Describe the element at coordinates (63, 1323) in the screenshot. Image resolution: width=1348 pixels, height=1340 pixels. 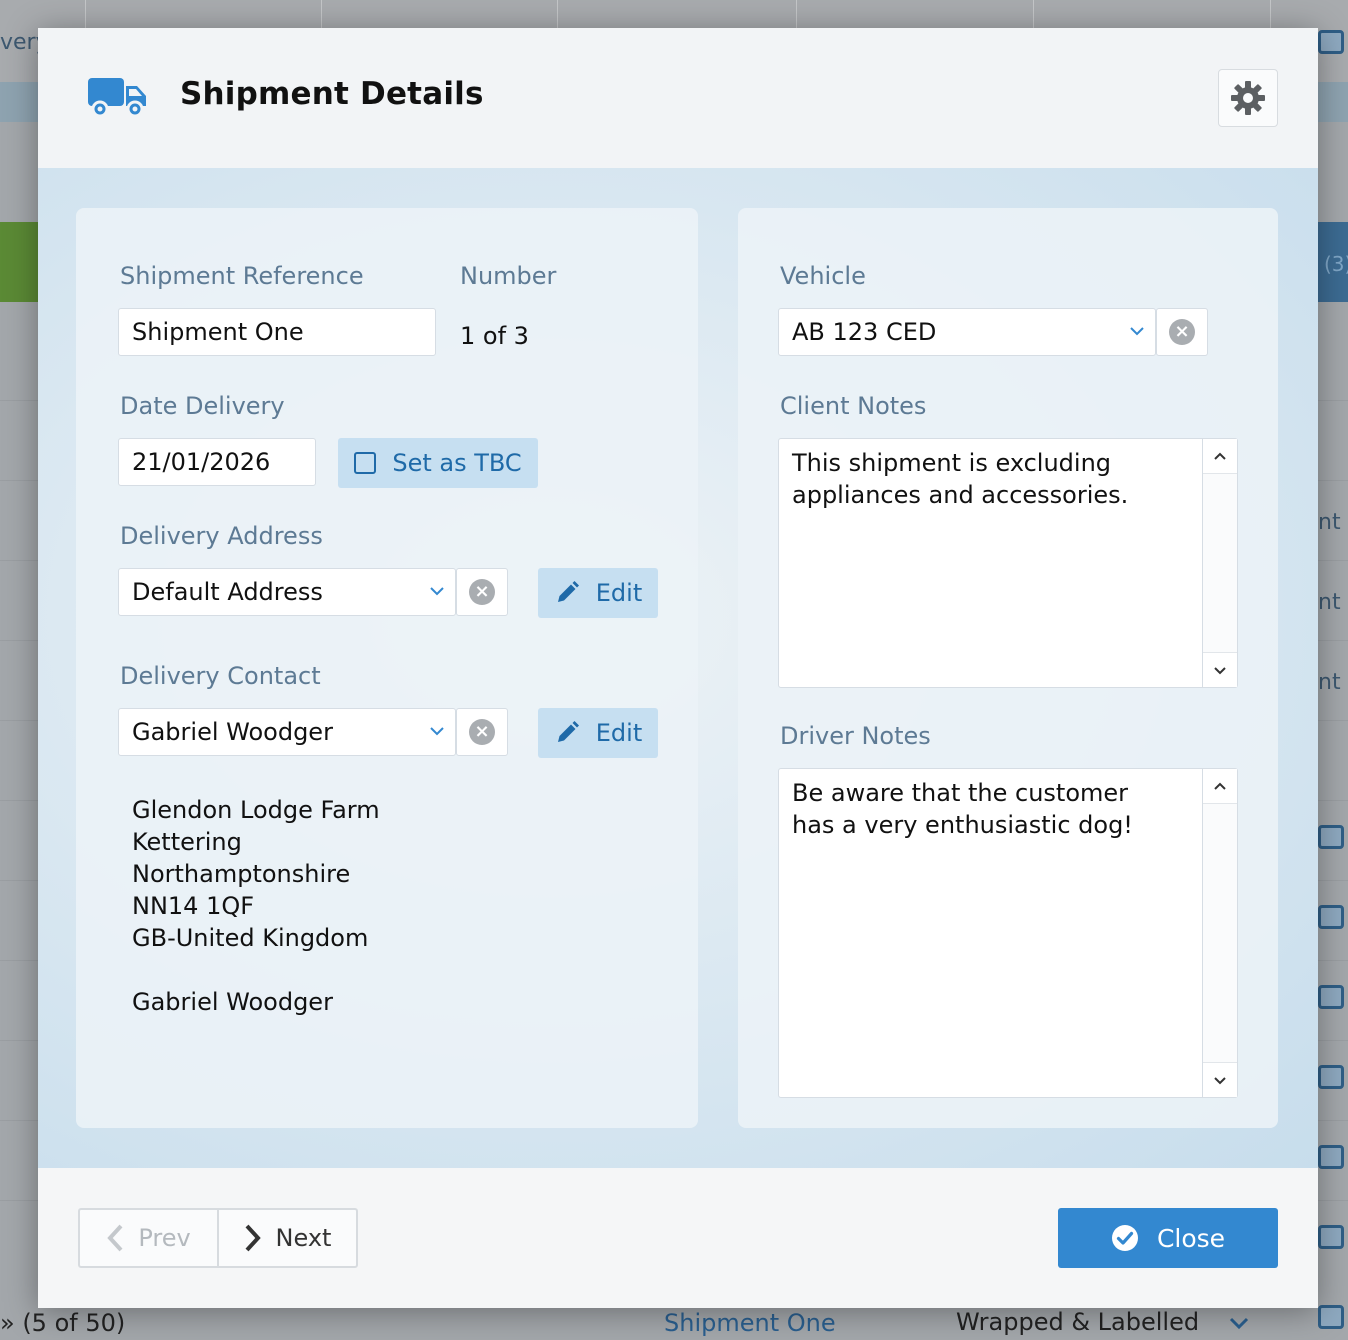
I see `background-list-count: » (5 of 50)` at that location.